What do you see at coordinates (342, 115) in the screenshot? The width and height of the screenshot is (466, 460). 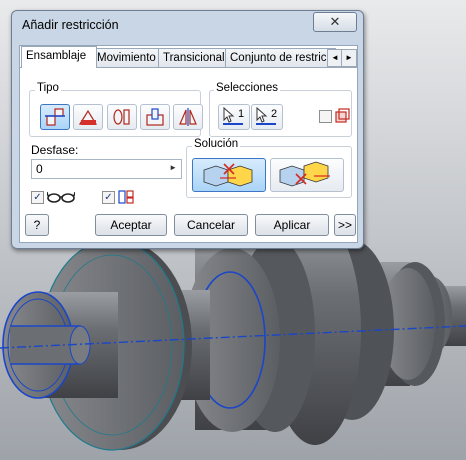 I see `pick-part-first-icon` at bounding box center [342, 115].